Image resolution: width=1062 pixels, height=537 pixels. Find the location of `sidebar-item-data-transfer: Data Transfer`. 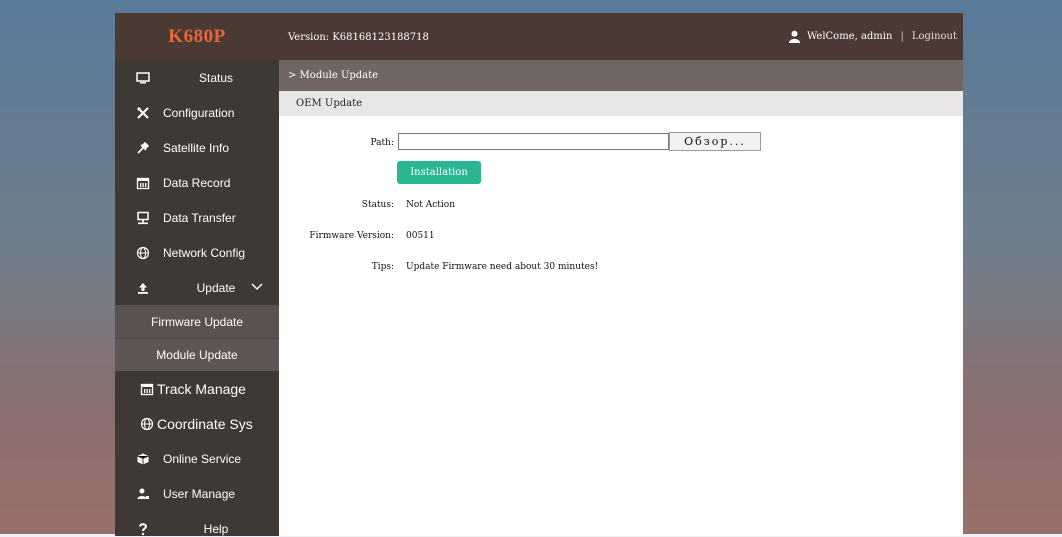

sidebar-item-data-transfer: Data Transfer is located at coordinates (197, 217).